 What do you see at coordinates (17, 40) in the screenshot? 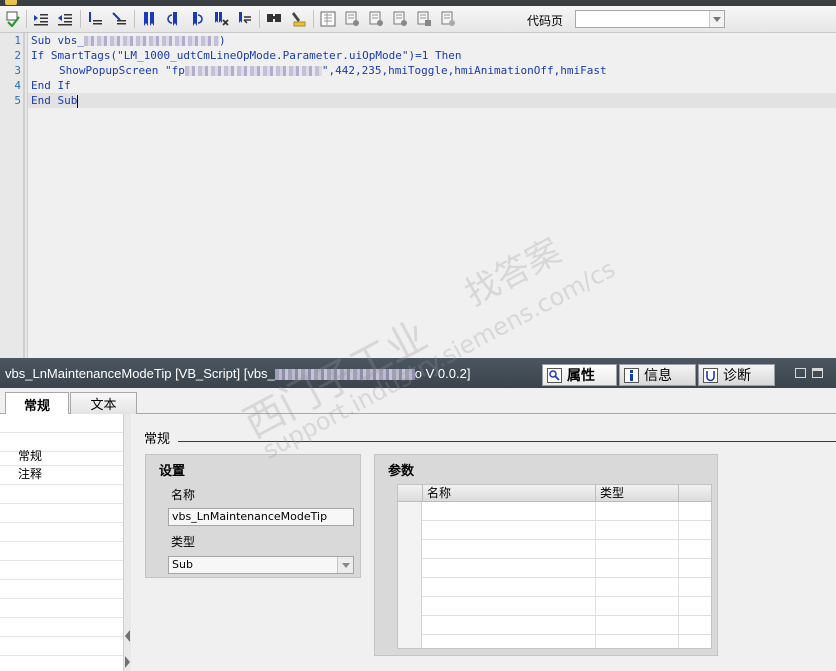
I see `line-number: 1` at bounding box center [17, 40].